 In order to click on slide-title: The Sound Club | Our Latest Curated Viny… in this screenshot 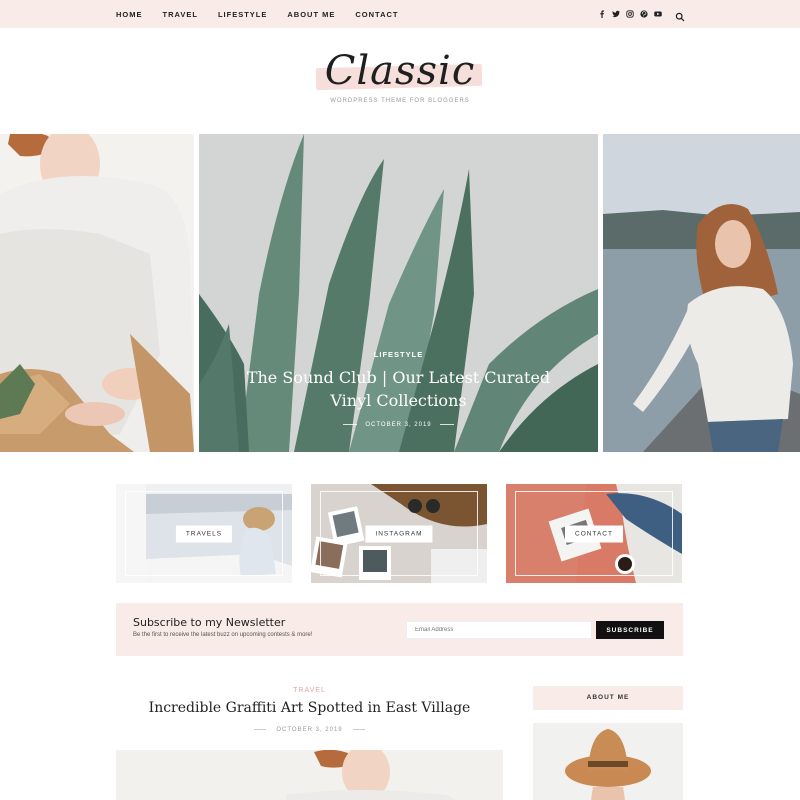, I will do `click(398, 389)`.